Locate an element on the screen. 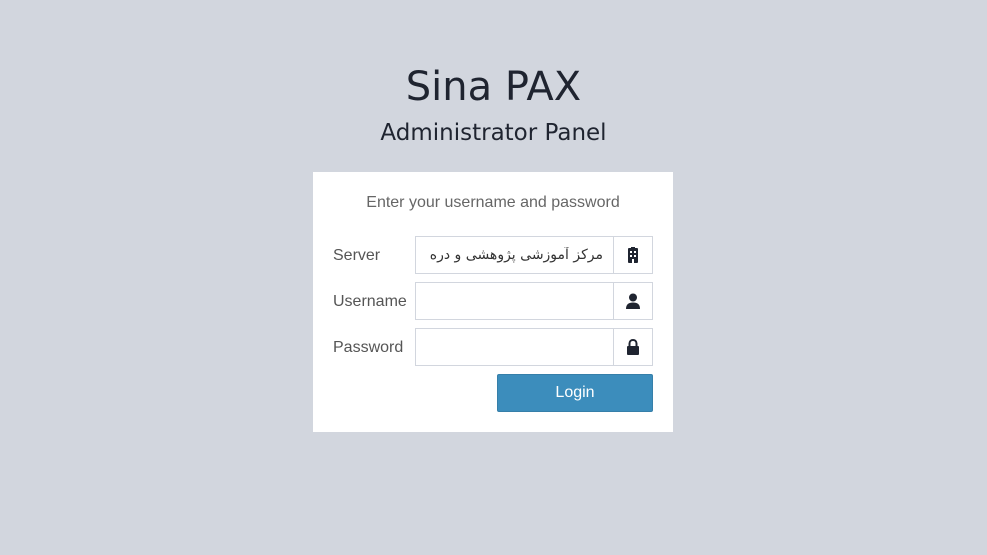 Image resolution: width=987 pixels, height=555 pixels. lock-icon is located at coordinates (633, 347).